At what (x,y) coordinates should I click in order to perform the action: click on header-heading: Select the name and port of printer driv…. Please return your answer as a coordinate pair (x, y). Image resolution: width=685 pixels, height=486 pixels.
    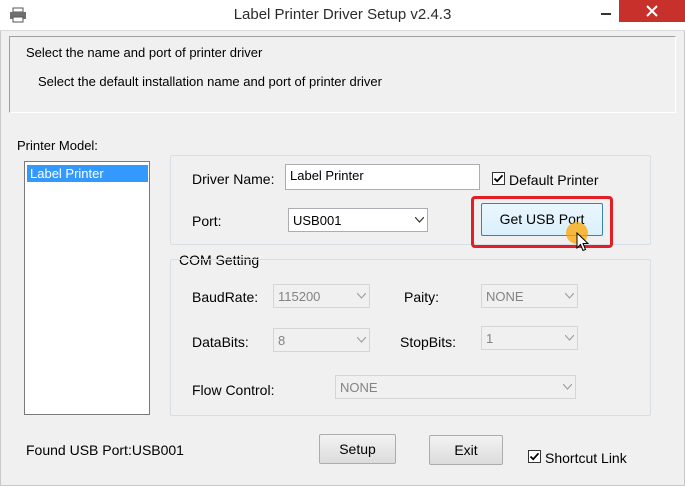
    Looking at the image, I should click on (144, 52).